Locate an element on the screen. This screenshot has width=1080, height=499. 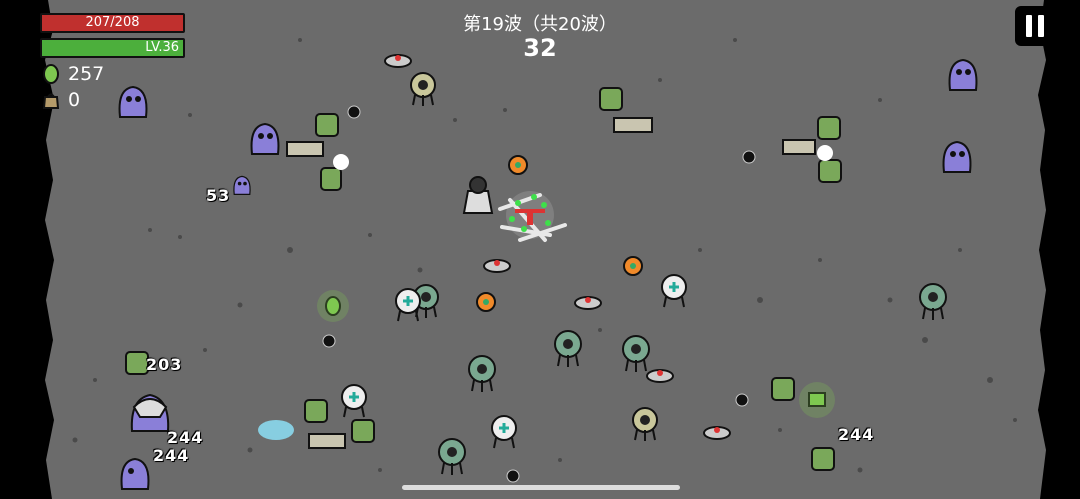
bag-counter: 0 is located at coordinates (61, 100).